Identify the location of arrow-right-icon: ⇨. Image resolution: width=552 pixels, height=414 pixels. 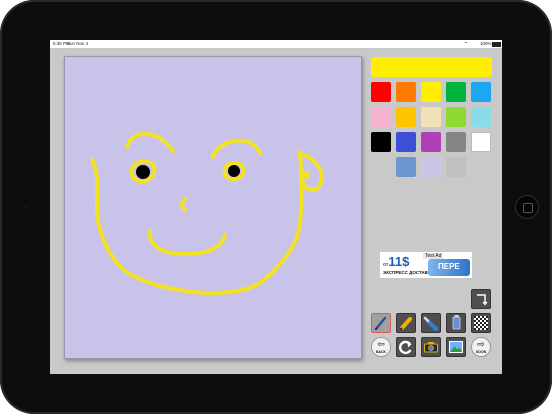
(481, 344).